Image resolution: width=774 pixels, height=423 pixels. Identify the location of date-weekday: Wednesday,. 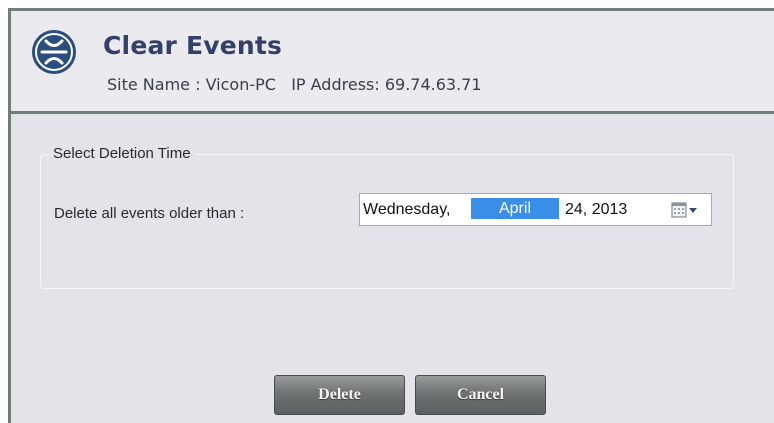
(406, 210).